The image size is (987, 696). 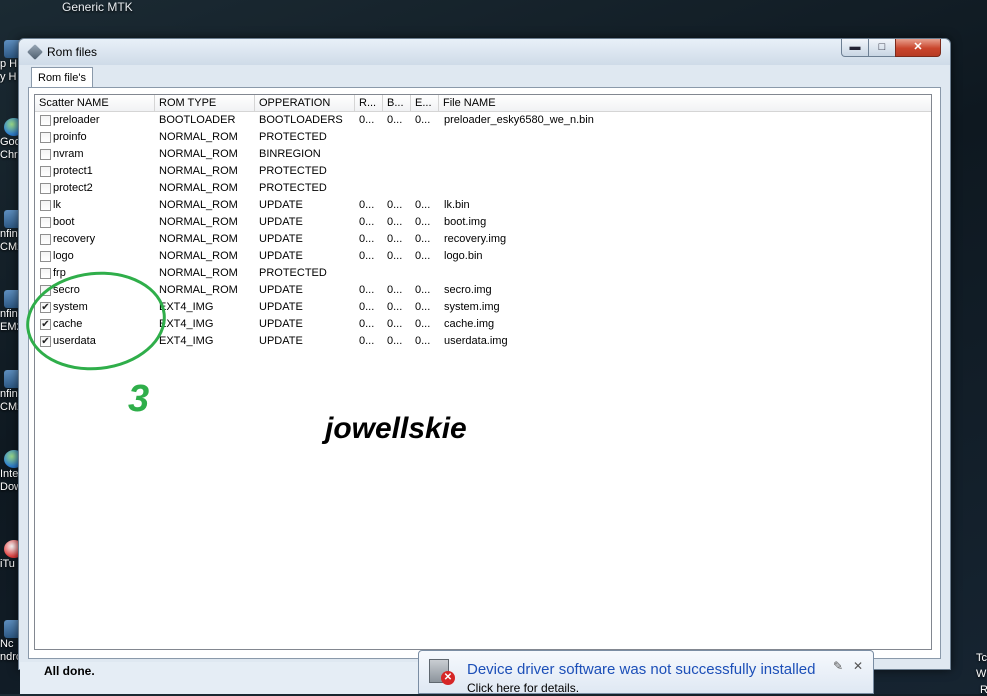 What do you see at coordinates (484, 52) in the screenshot?
I see `title-bar: Rom files ▬ □ ✕` at bounding box center [484, 52].